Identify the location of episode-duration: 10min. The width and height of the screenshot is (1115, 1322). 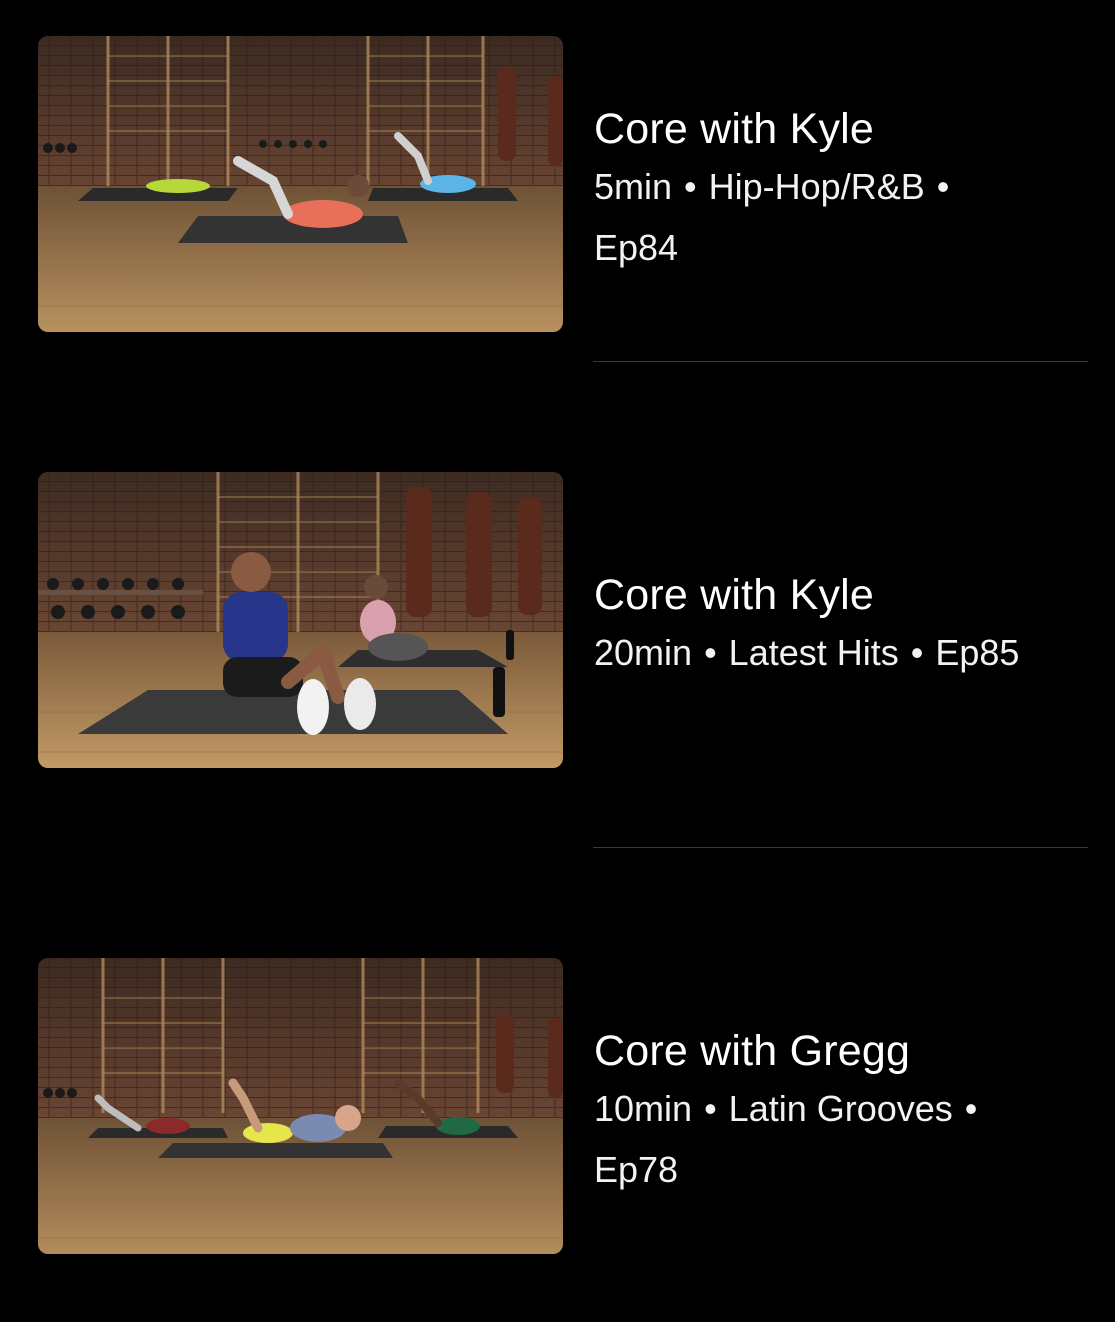
(643, 1108).